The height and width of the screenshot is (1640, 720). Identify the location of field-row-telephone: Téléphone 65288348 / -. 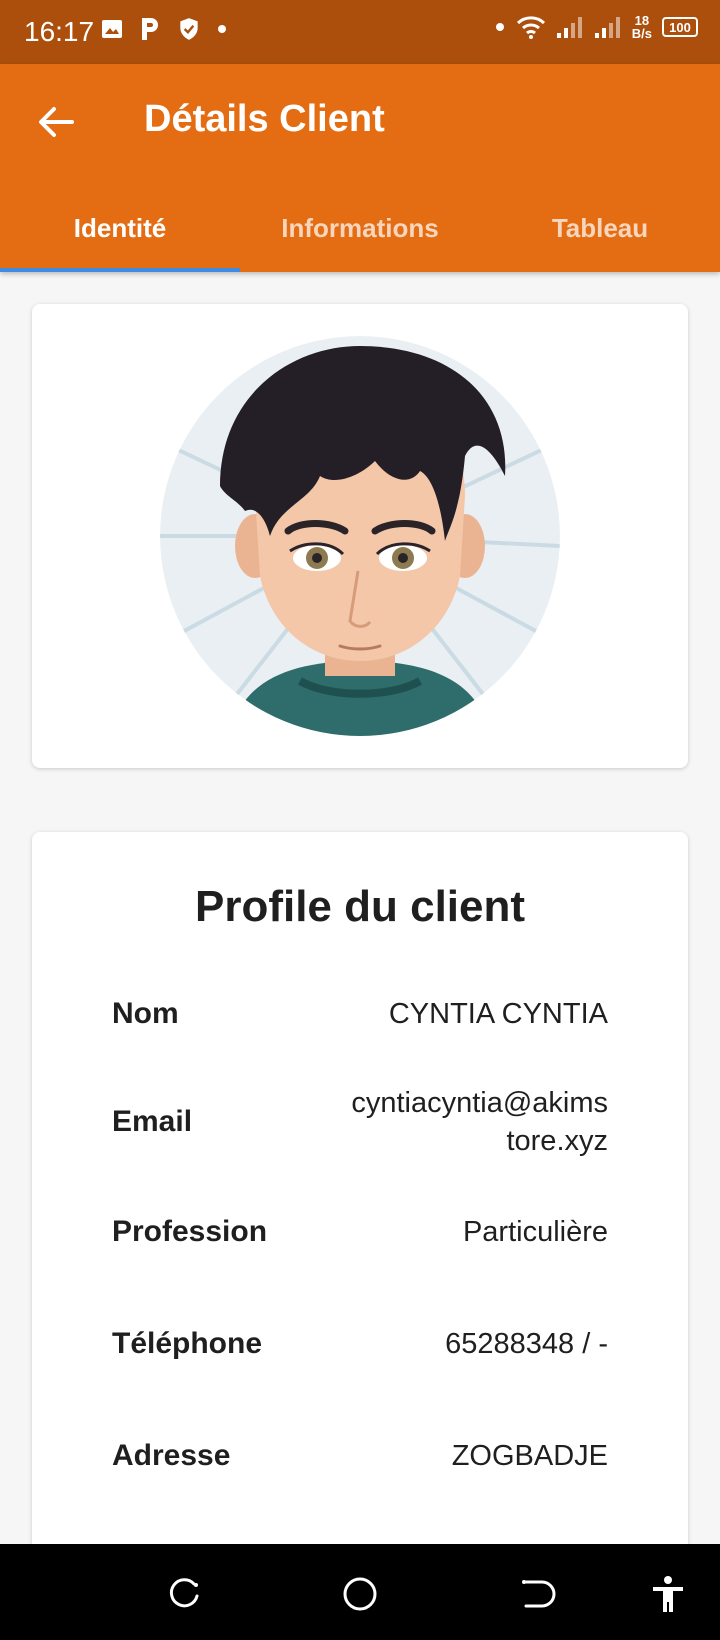
(360, 1344).